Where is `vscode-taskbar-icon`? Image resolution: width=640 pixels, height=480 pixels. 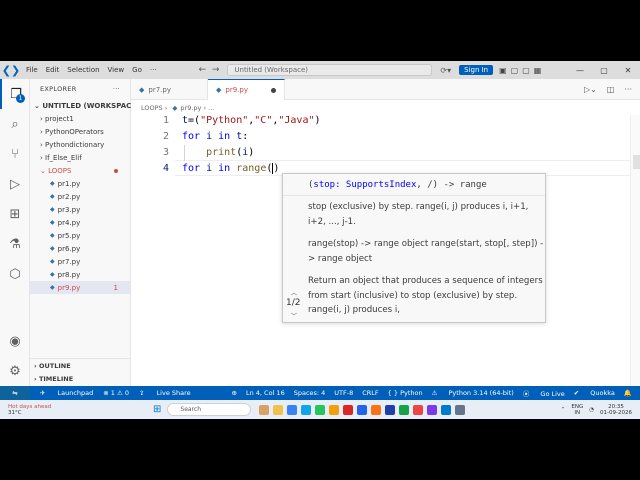 vscode-taskbar-icon is located at coordinates (446, 409).